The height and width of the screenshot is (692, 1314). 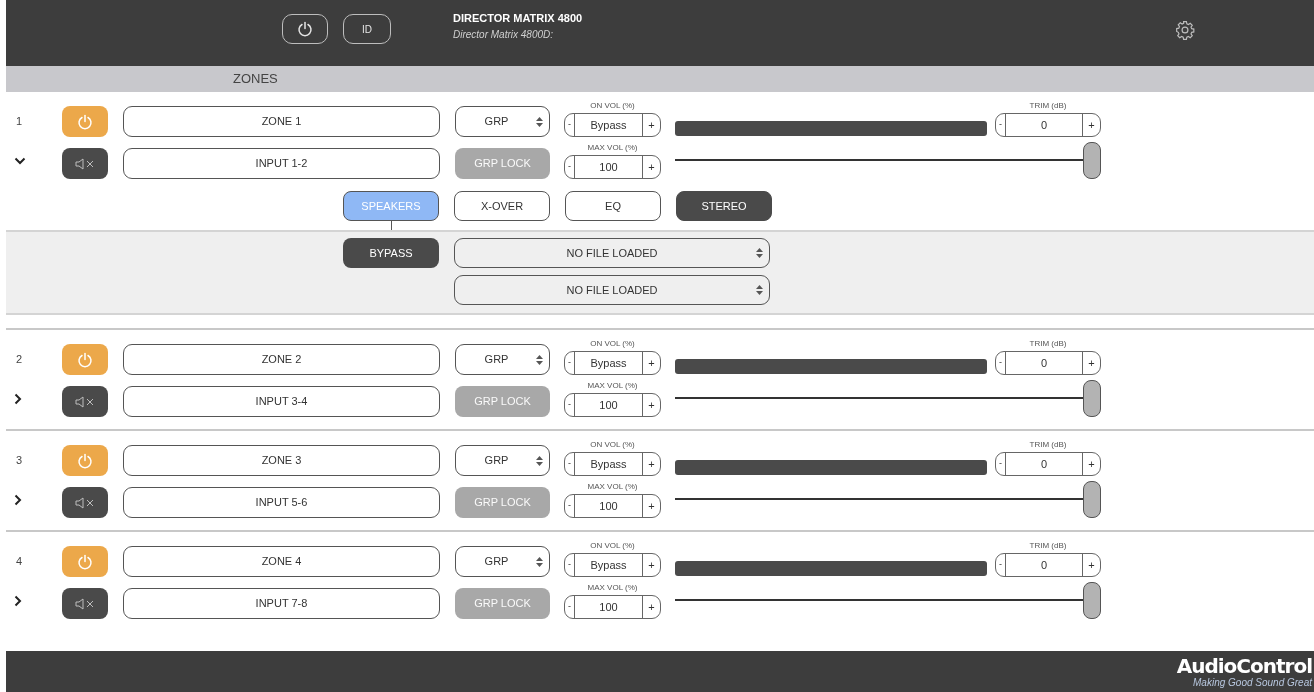 What do you see at coordinates (305, 29) in the screenshot?
I see `power-button` at bounding box center [305, 29].